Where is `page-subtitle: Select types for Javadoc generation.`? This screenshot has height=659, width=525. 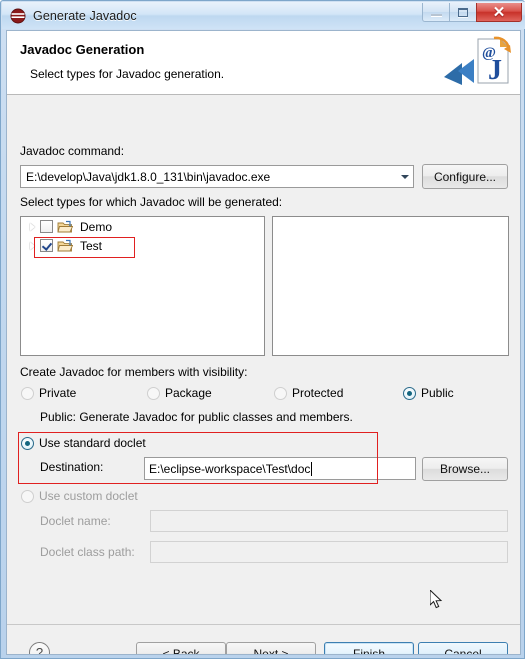 page-subtitle: Select types for Javadoc generation. is located at coordinates (127, 74).